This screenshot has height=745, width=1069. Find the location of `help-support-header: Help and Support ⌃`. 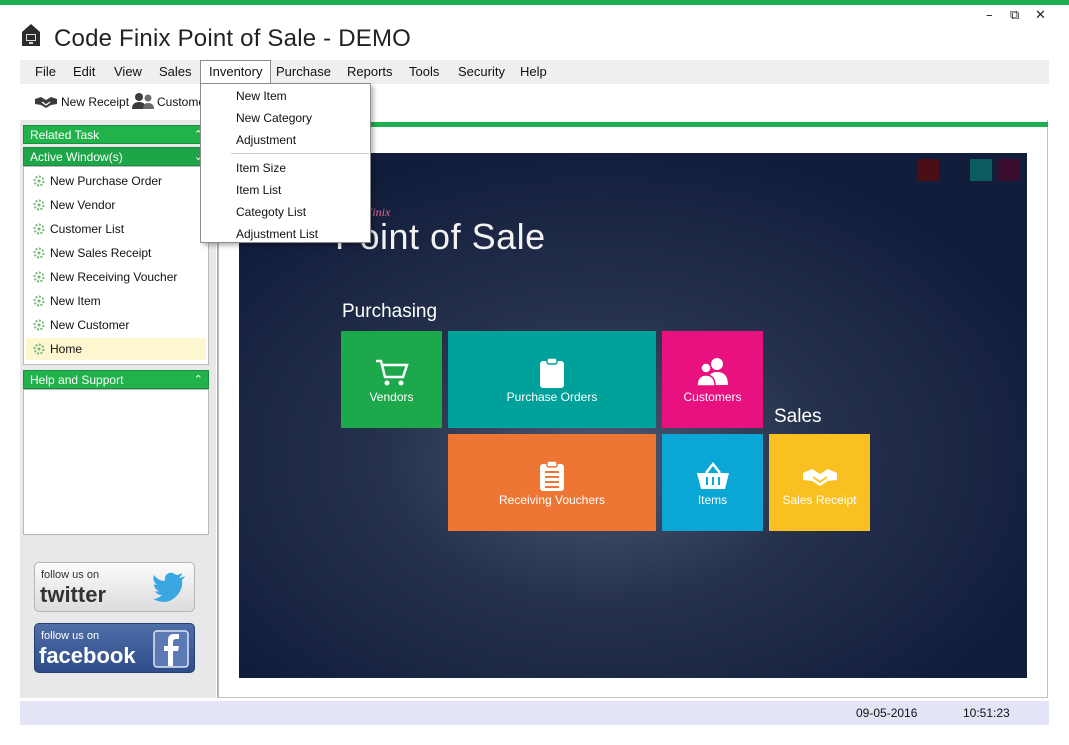

help-support-header: Help and Support ⌃ is located at coordinates (116, 379).